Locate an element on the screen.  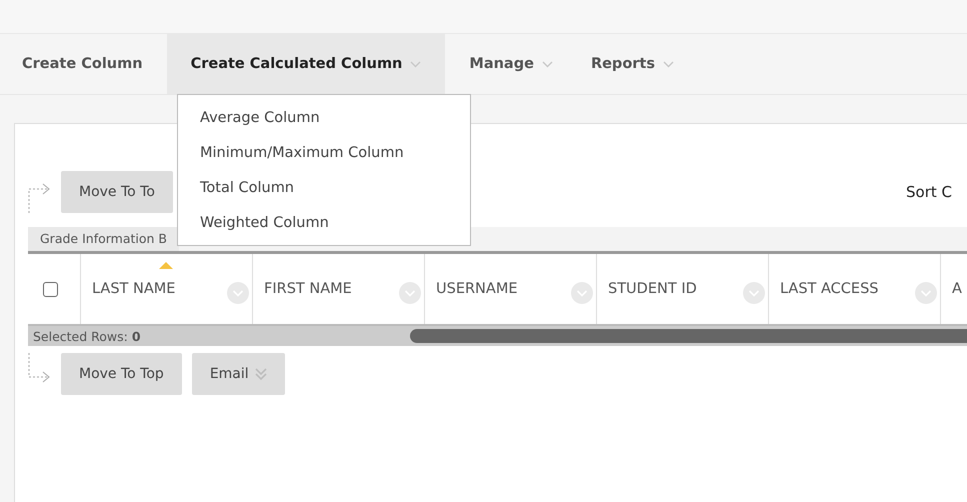
column-header: LAST ACCESS is located at coordinates (854, 289).